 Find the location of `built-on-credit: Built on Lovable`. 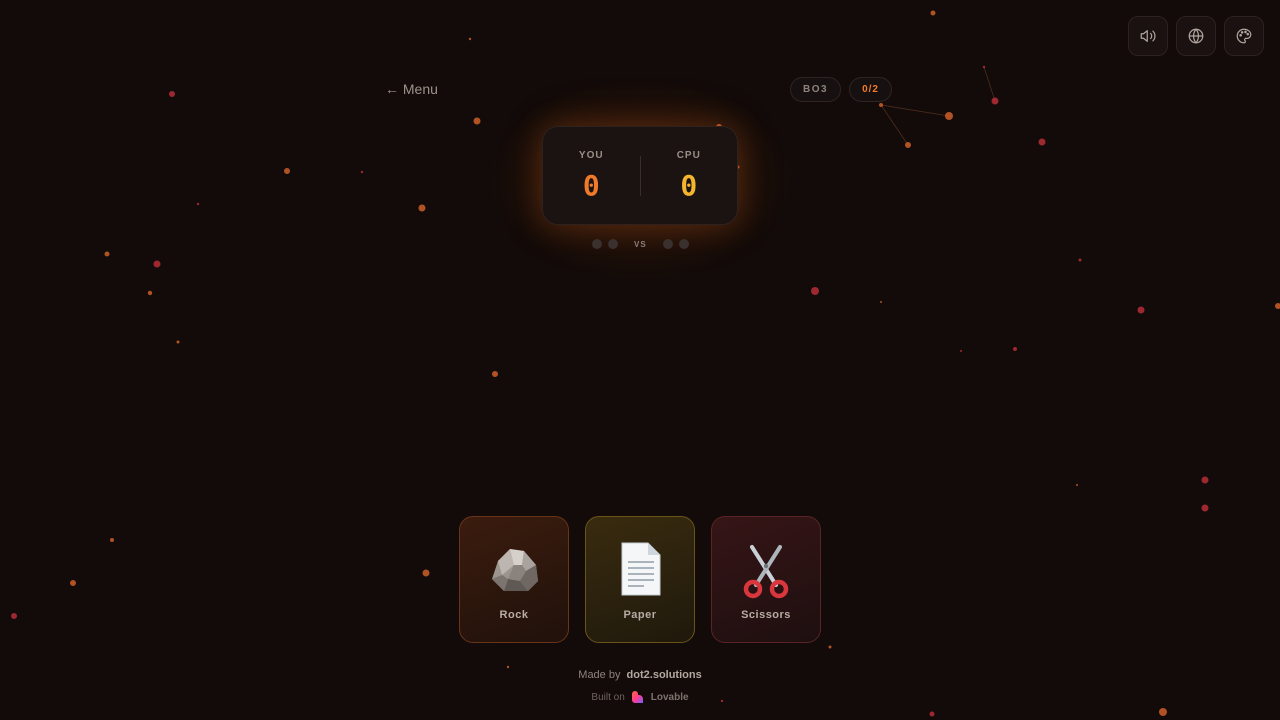

built-on-credit: Built on Lovable is located at coordinates (640, 697).